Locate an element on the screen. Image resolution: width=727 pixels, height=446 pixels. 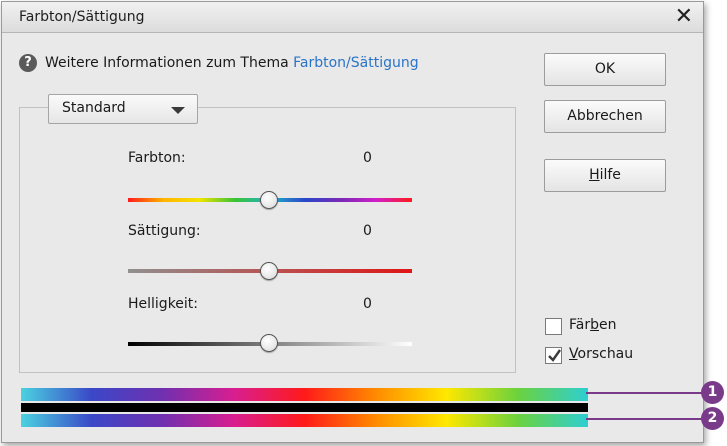
ok-button: OK is located at coordinates (605, 69).